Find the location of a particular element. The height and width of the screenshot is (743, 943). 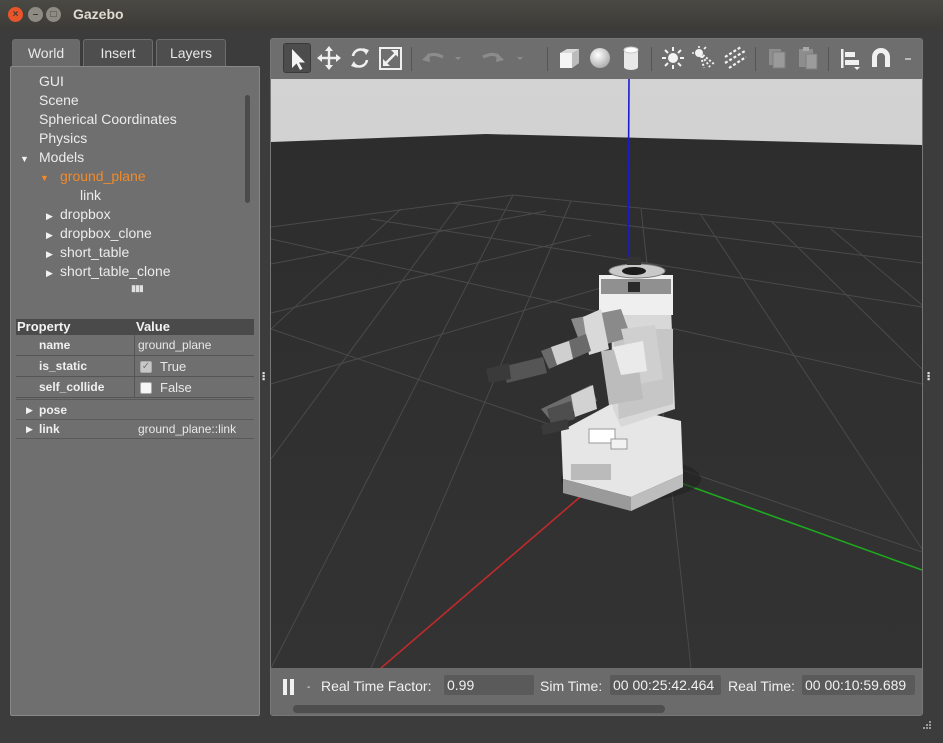

copy-button is located at coordinates (777, 58).